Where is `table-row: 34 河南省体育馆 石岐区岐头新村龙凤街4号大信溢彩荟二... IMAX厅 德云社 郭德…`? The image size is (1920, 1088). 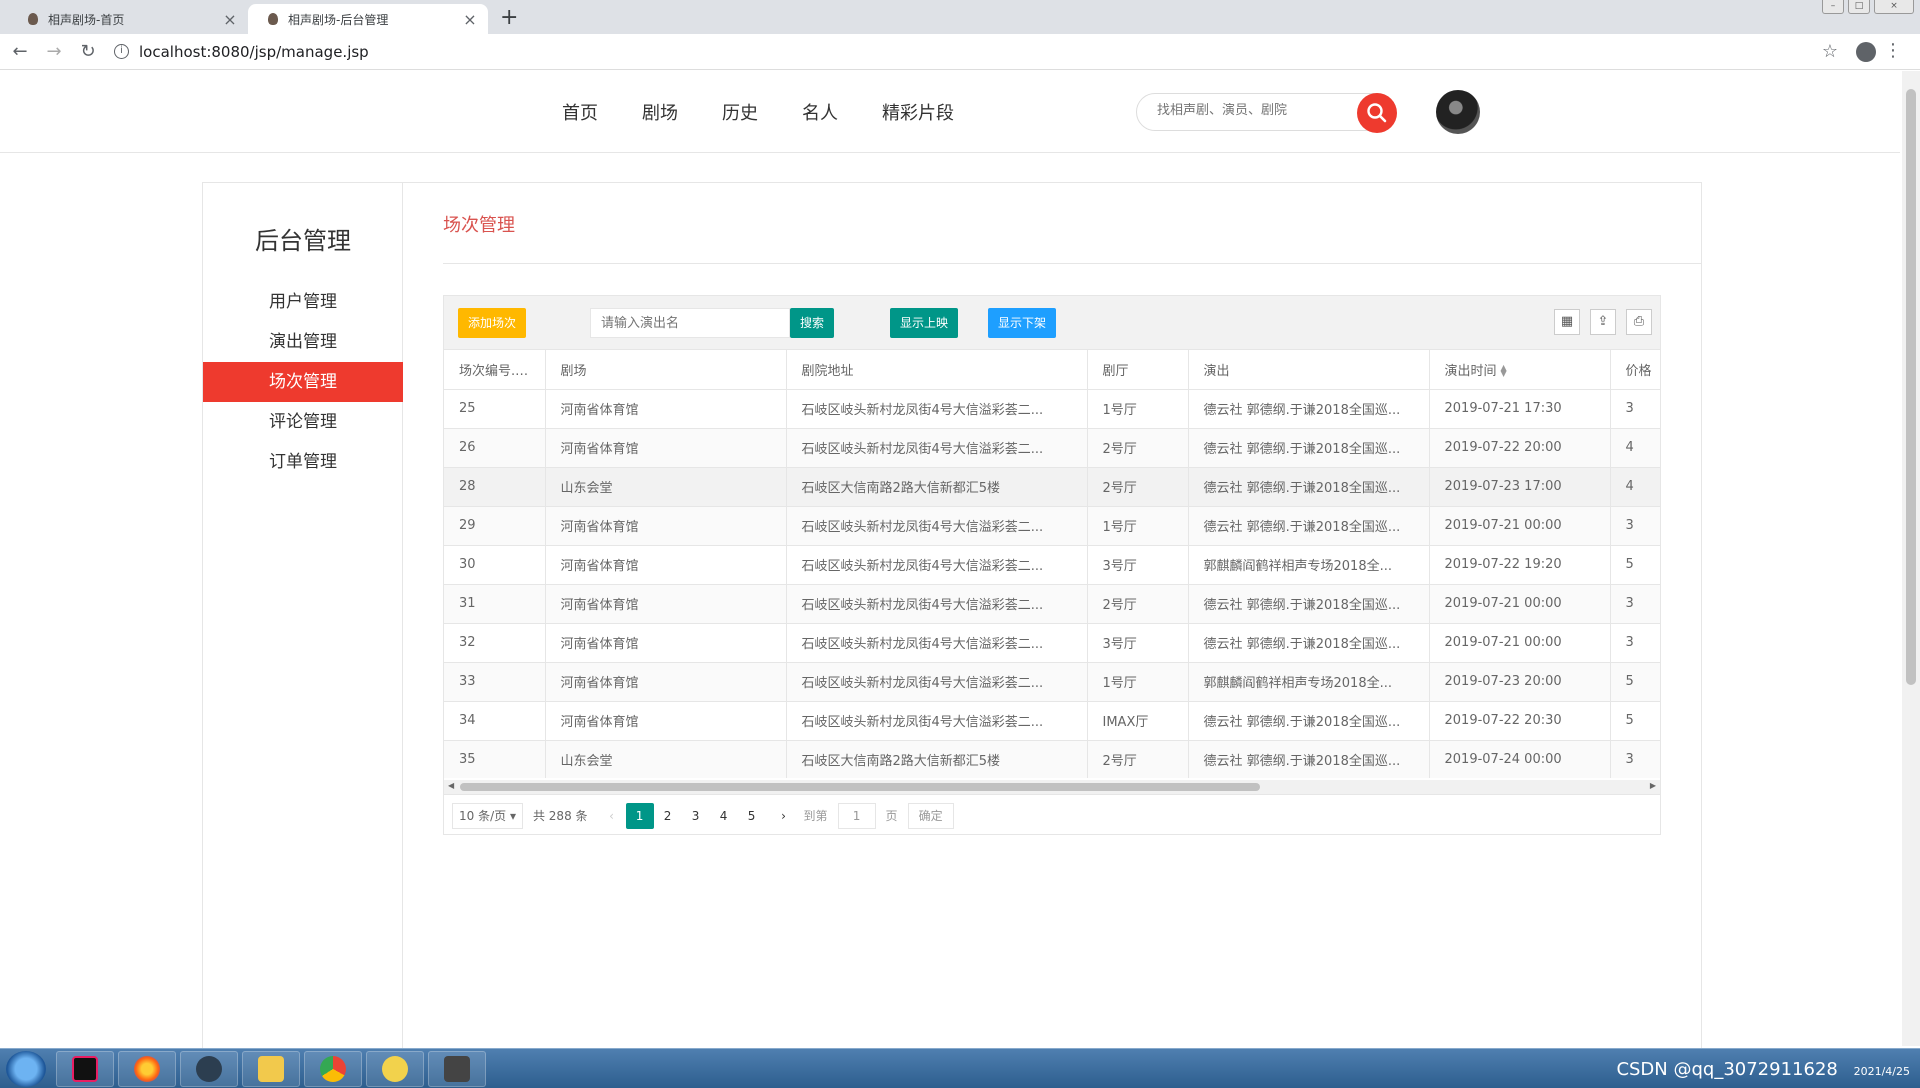
table-row: 34 河南省体育馆 石岐区岐头新村龙凤街4号大信溢彩荟二... IMAX厅 德云社 郭德… is located at coordinates (1052, 721).